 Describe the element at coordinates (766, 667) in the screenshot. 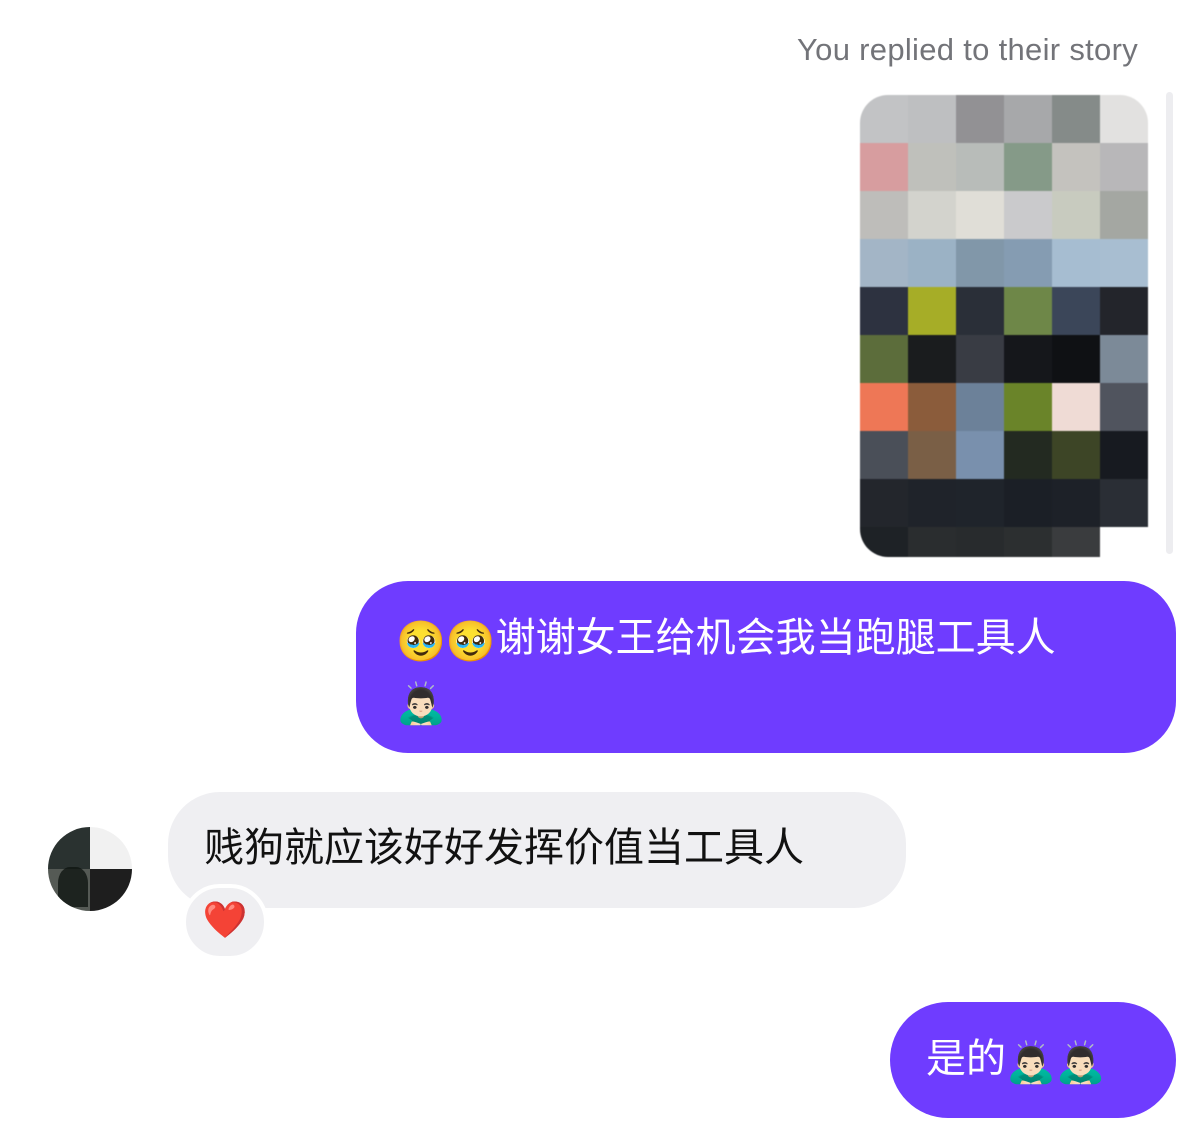

I see `outgoing-message-bubble: 🥹🥹谢谢女王给机会我当跑腿工具人 🙇🏻‍♂️` at that location.